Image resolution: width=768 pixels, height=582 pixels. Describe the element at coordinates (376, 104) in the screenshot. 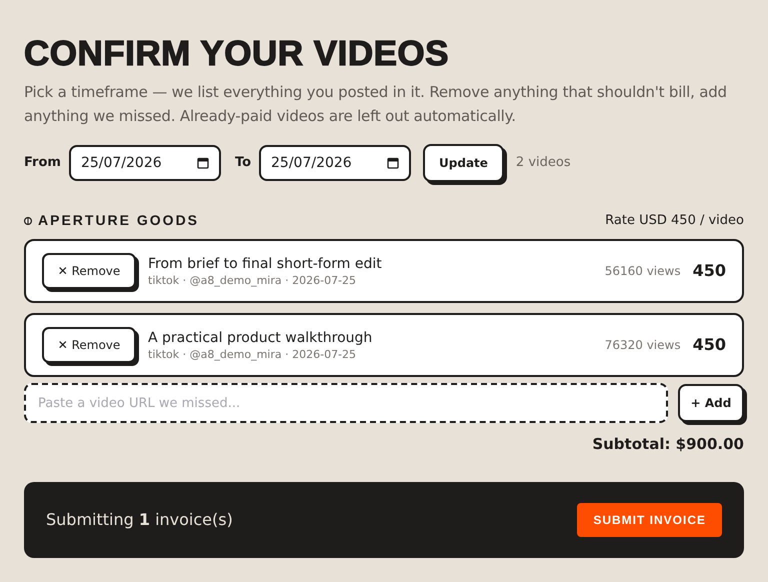

I see `intro-text: Pick a timeframe — we list everything you posted in it. Remove anything that shouldn't bill, add anything we missed. Already-paid videos are left out automatically.` at that location.